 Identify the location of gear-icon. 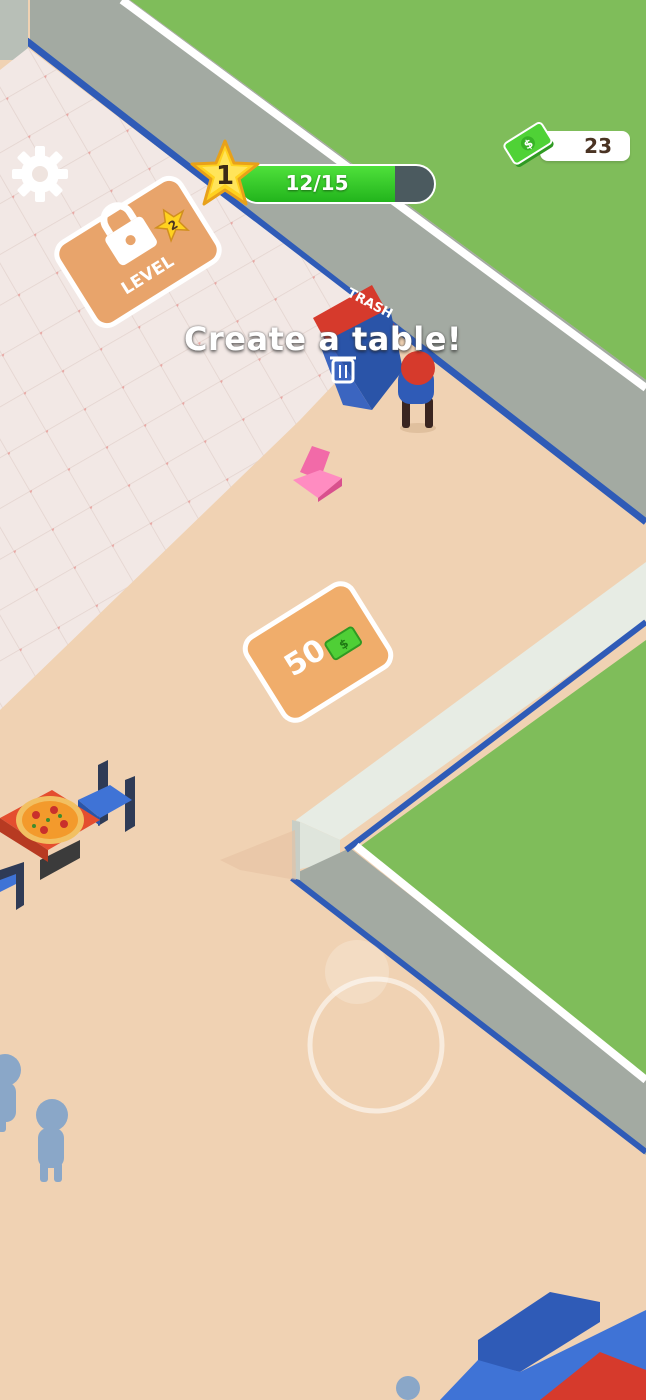
(40, 174).